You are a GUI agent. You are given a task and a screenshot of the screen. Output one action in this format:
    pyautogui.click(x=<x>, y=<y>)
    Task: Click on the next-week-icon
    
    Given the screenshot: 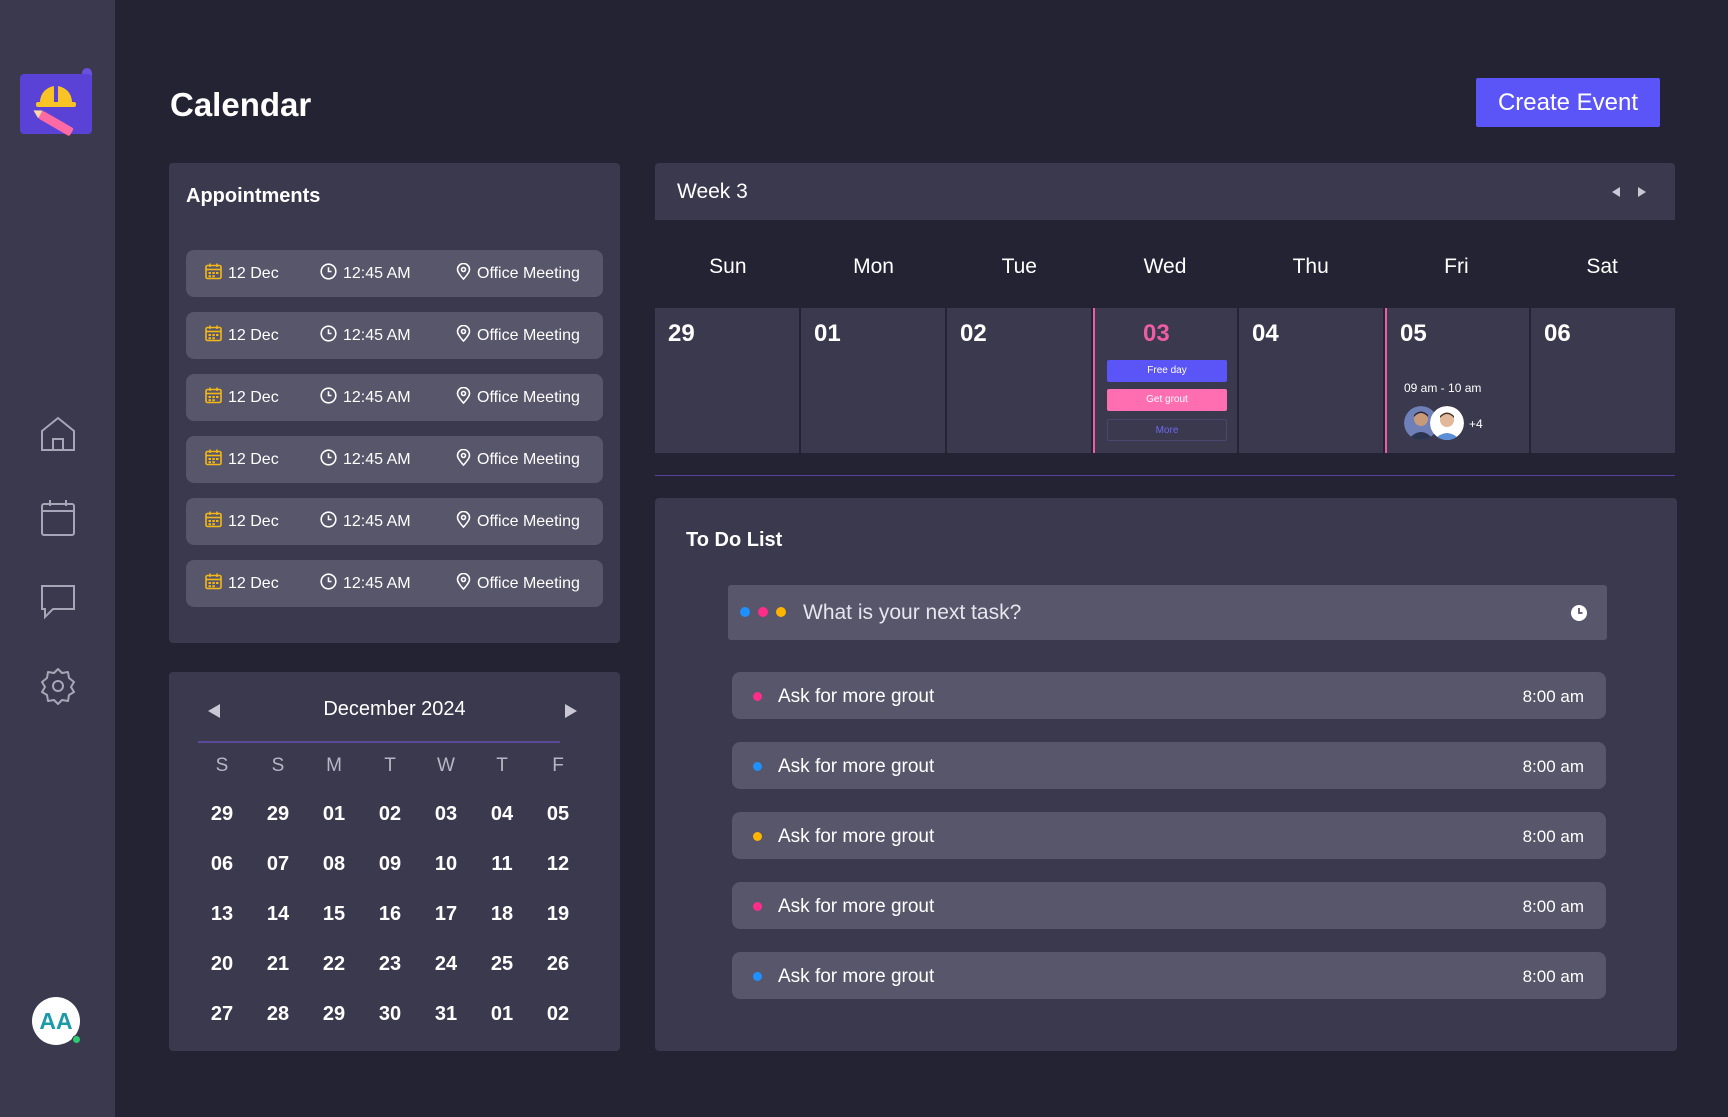 What is the action you would take?
    pyautogui.click(x=1642, y=191)
    